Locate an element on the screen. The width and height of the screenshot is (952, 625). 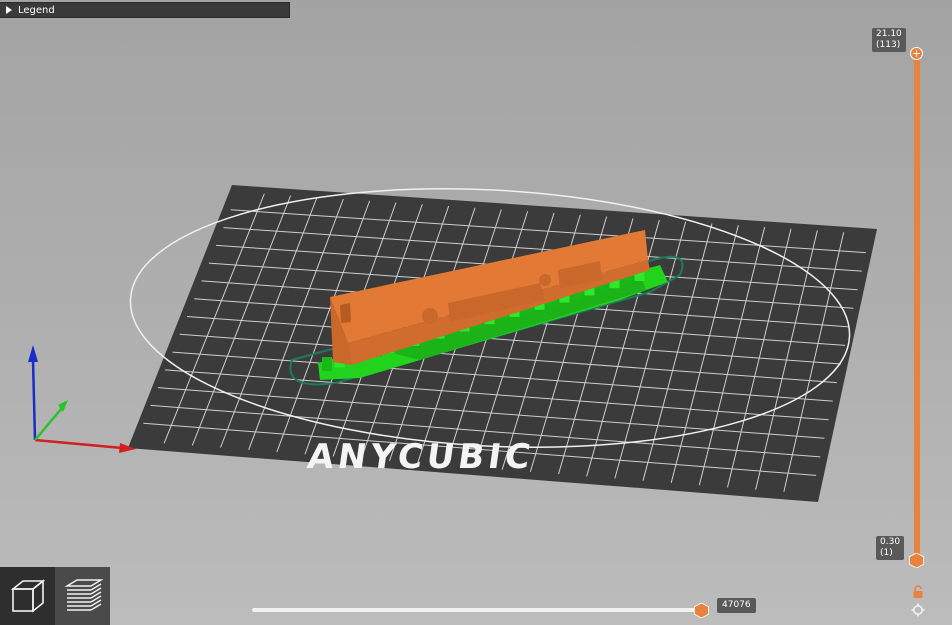
settings-cog-icon is located at coordinates (918, 610).